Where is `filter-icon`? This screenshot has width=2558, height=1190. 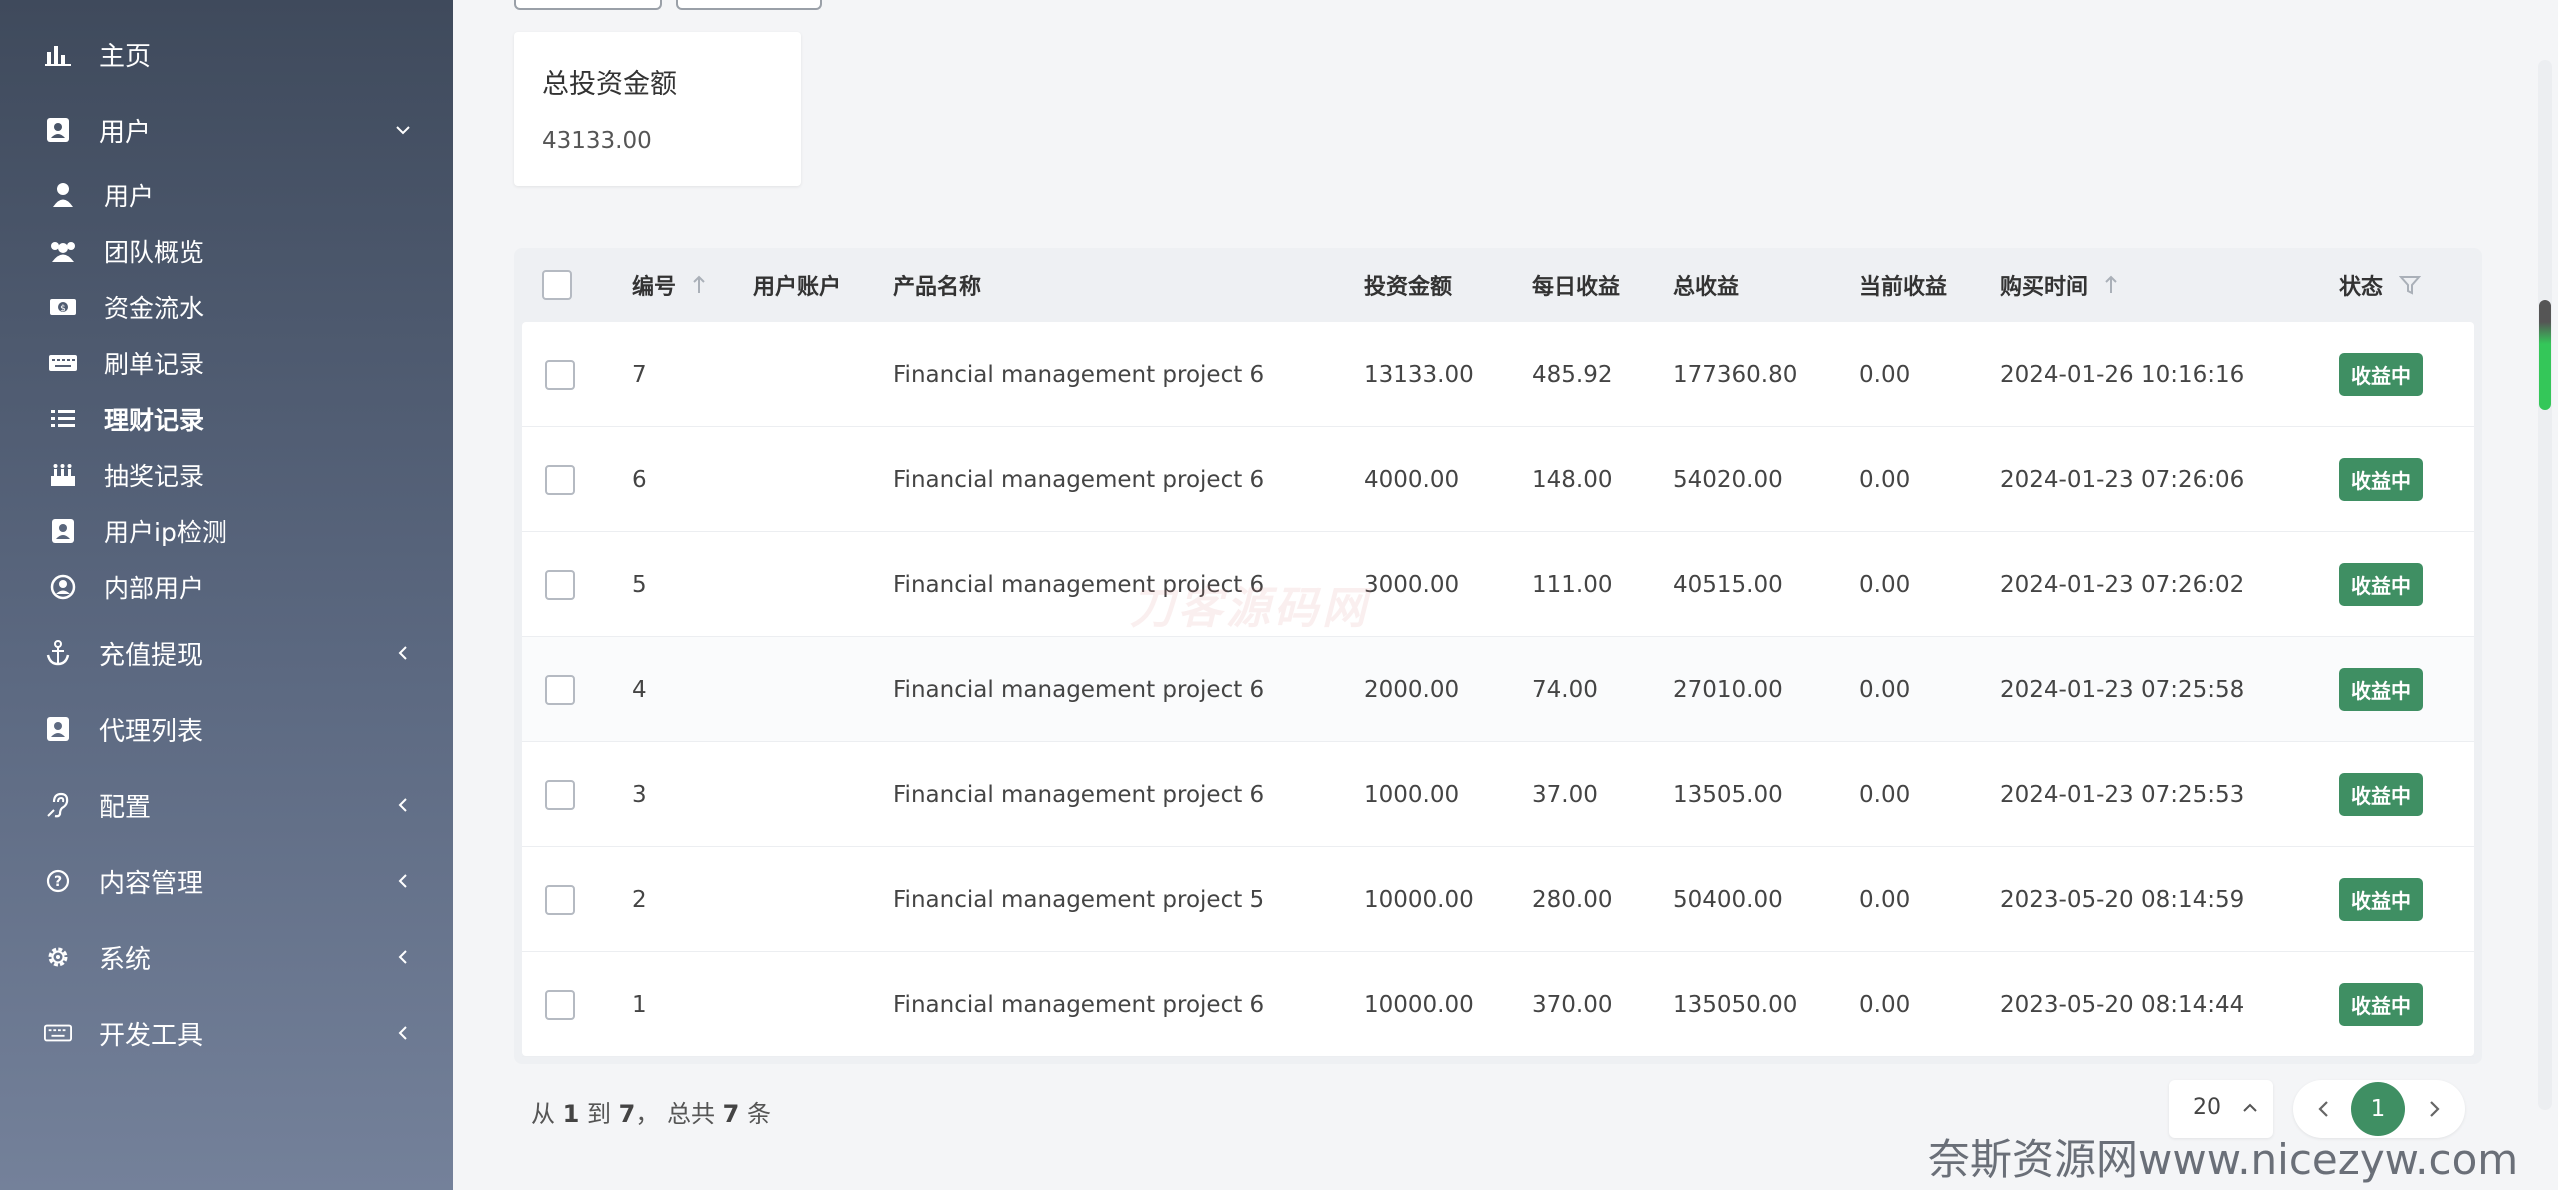 filter-icon is located at coordinates (2410, 285).